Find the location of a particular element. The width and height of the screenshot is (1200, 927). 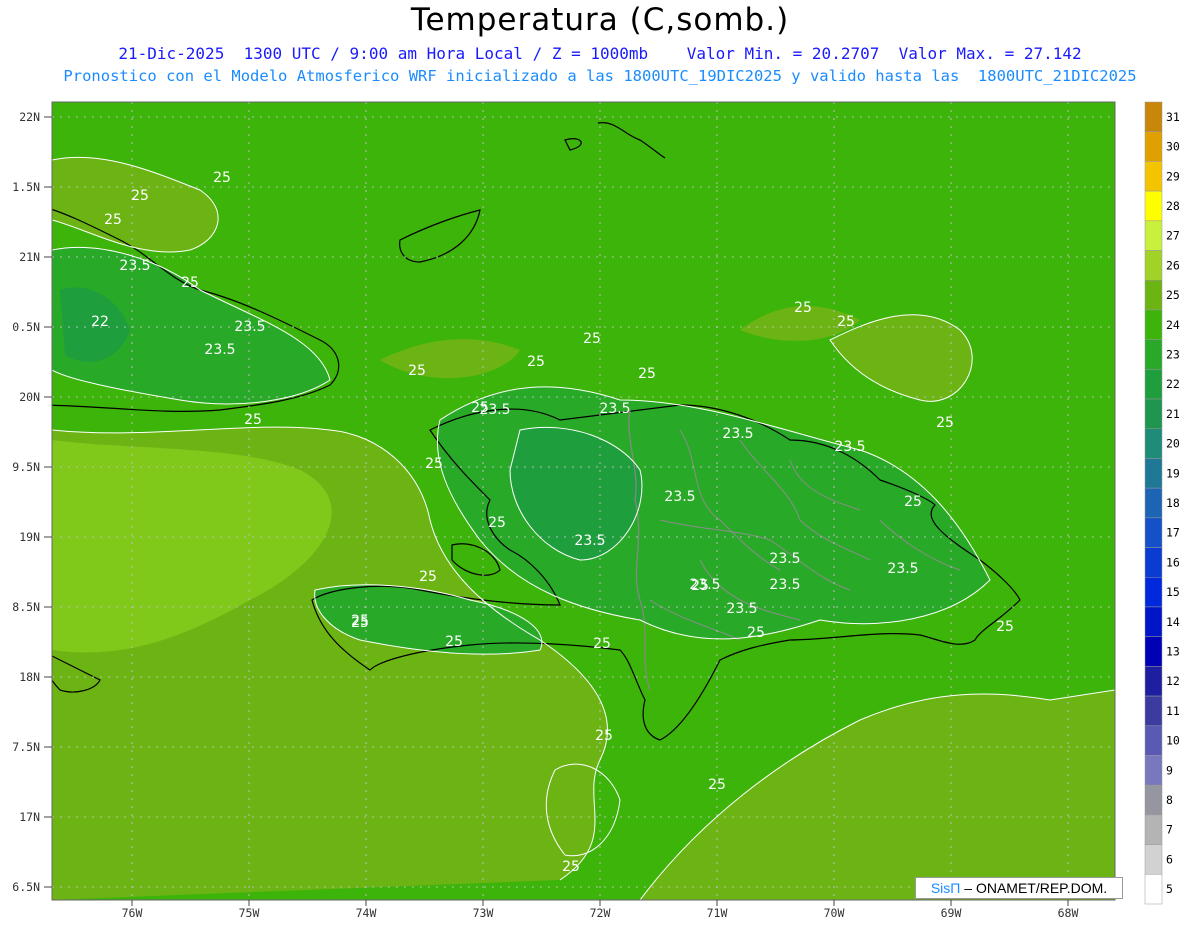

colorbar-label: 29 is located at coordinates (1173, 176).